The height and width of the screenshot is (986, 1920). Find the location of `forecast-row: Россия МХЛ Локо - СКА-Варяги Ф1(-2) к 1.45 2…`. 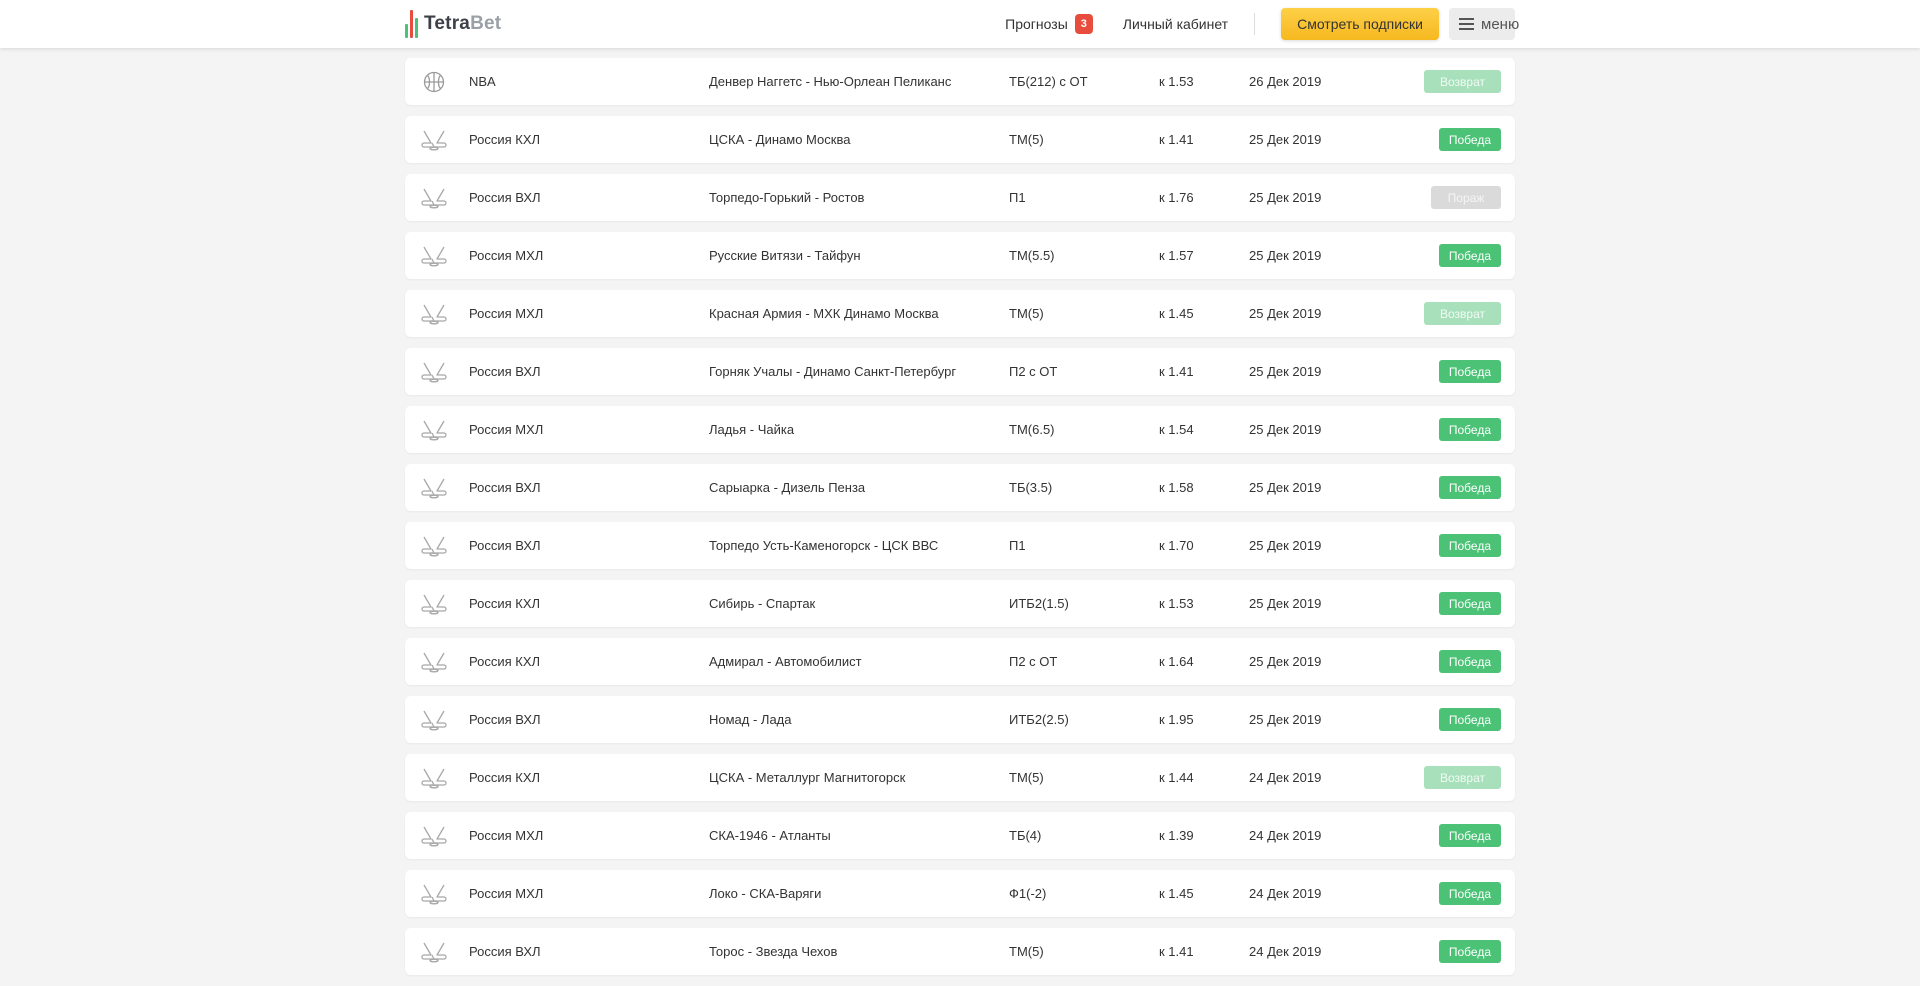

forecast-row: Россия МХЛ Локо - СКА-Варяги Ф1(-2) к 1.45 2… is located at coordinates (960, 893).